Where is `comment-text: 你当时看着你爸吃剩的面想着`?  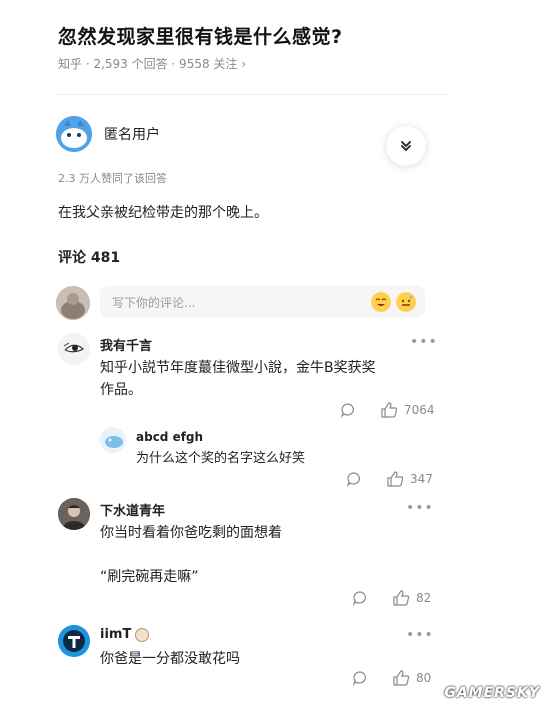 comment-text: 你当时看着你爸吃剩的面想着 is located at coordinates (191, 533).